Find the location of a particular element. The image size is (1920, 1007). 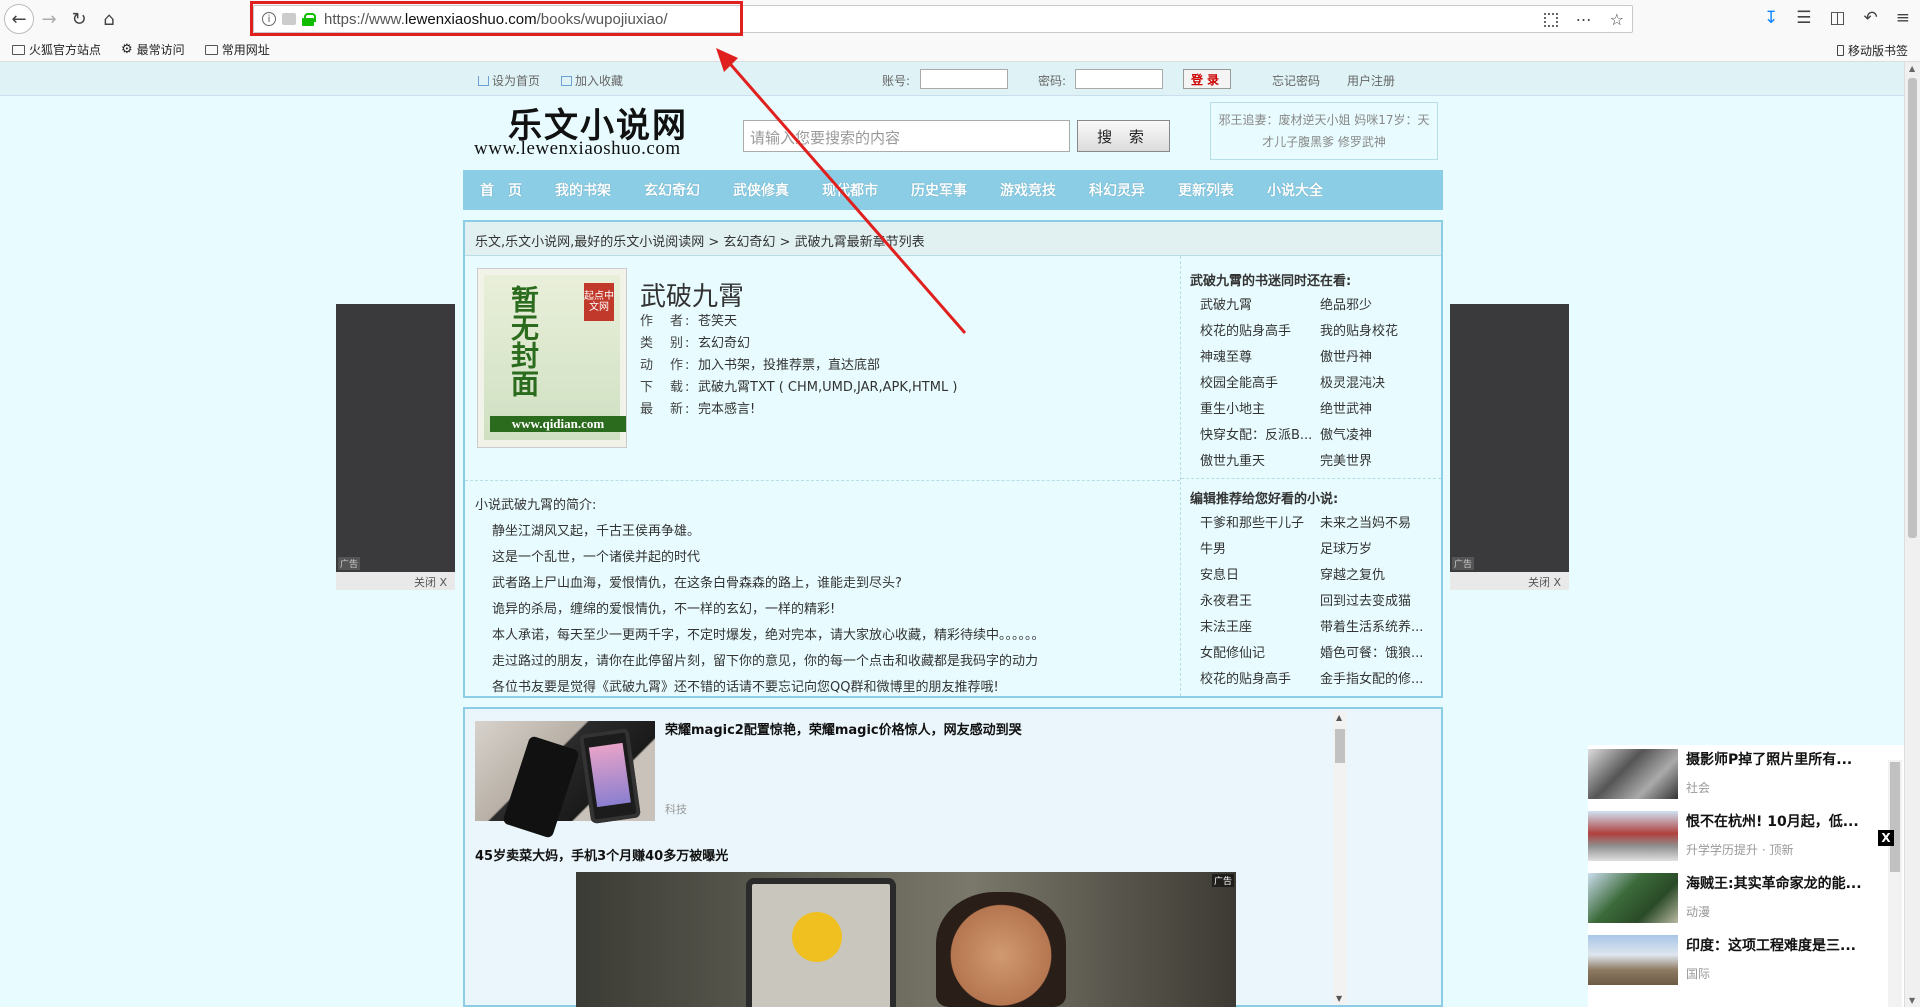

side-book-link: 绝品邪少 is located at coordinates (1380, 303).